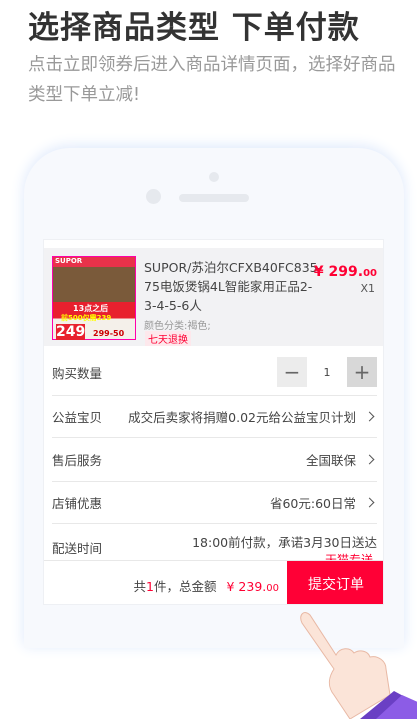 The width and height of the screenshot is (417, 719). I want to click on decrement-button: −, so click(292, 372).